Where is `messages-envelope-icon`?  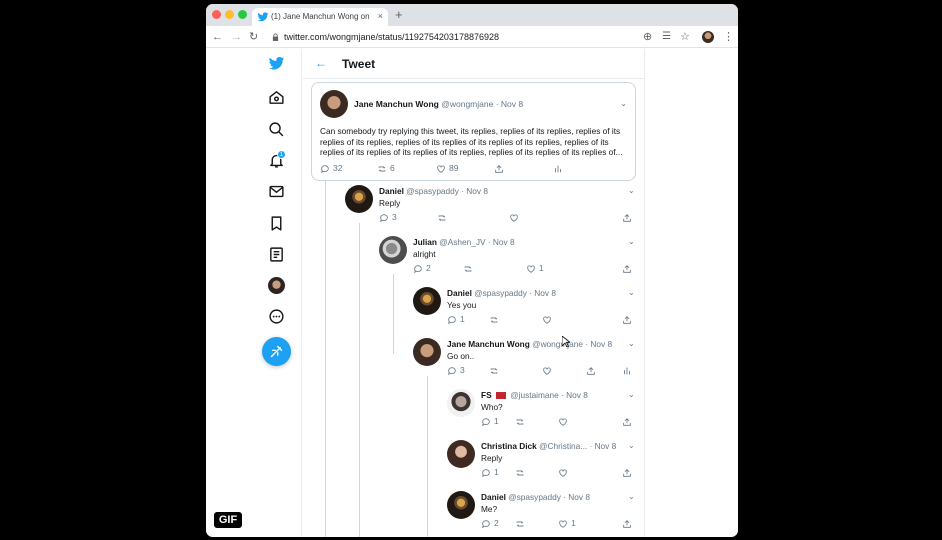
messages-envelope-icon is located at coordinates (276, 191).